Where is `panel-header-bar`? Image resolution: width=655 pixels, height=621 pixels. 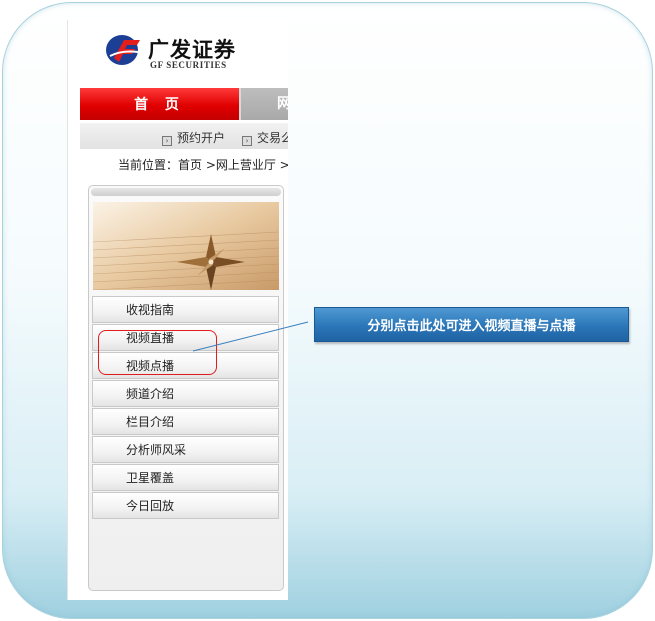
panel-header-bar is located at coordinates (186, 192).